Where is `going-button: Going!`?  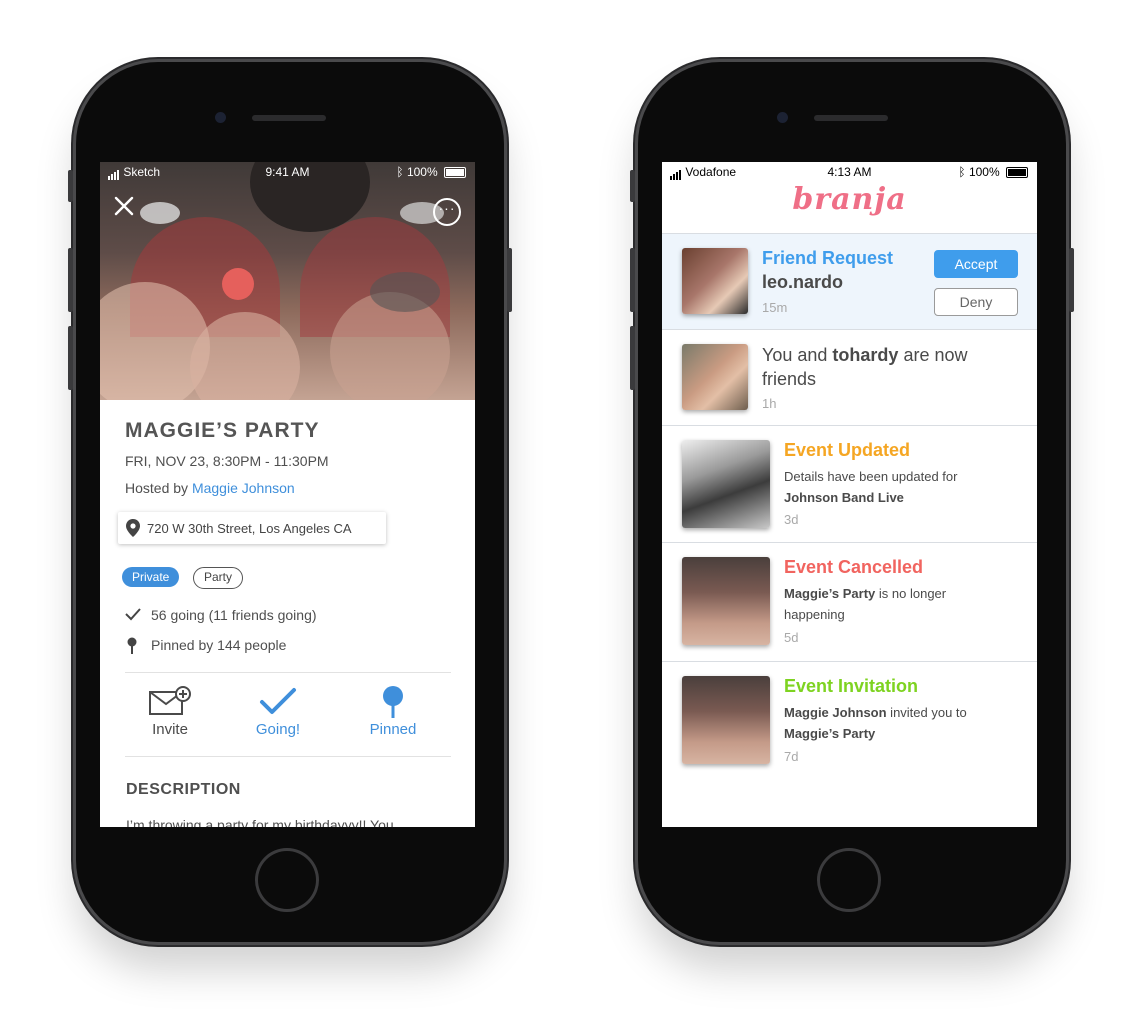 going-button: Going! is located at coordinates (278, 711).